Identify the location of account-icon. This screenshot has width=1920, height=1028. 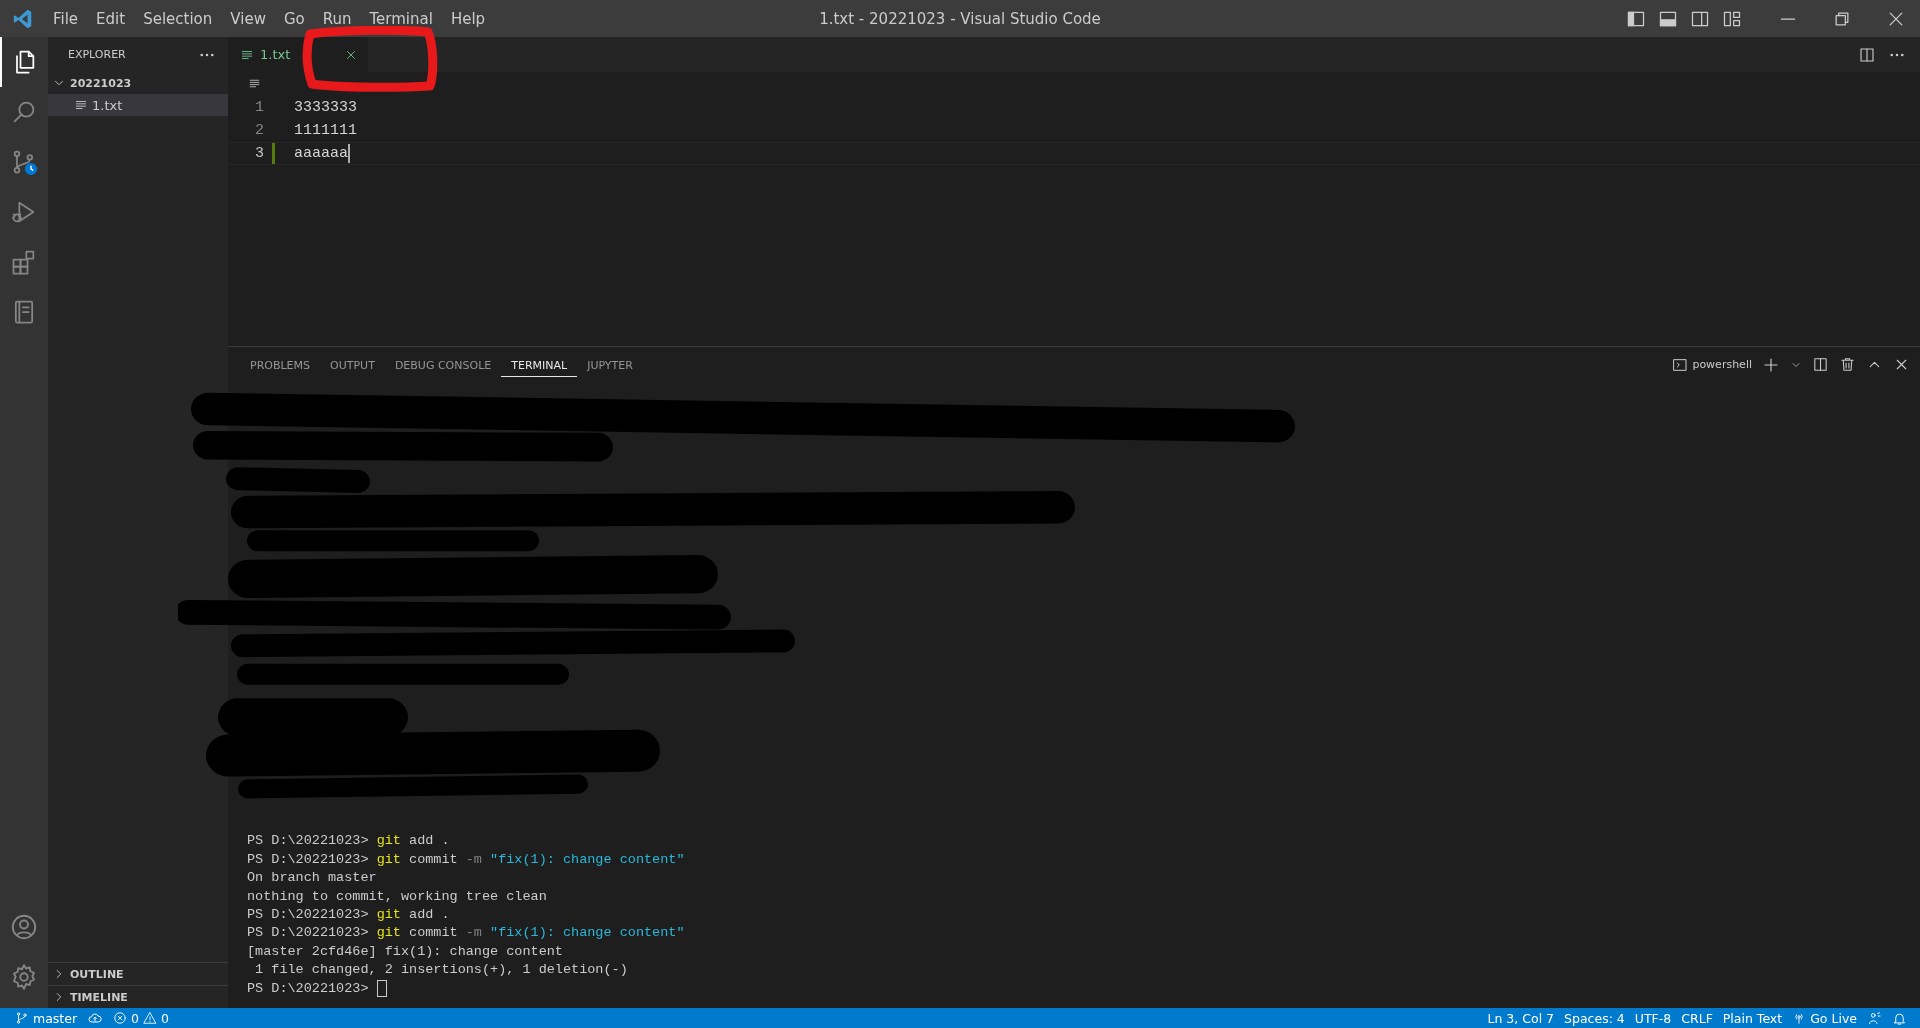
(24, 927).